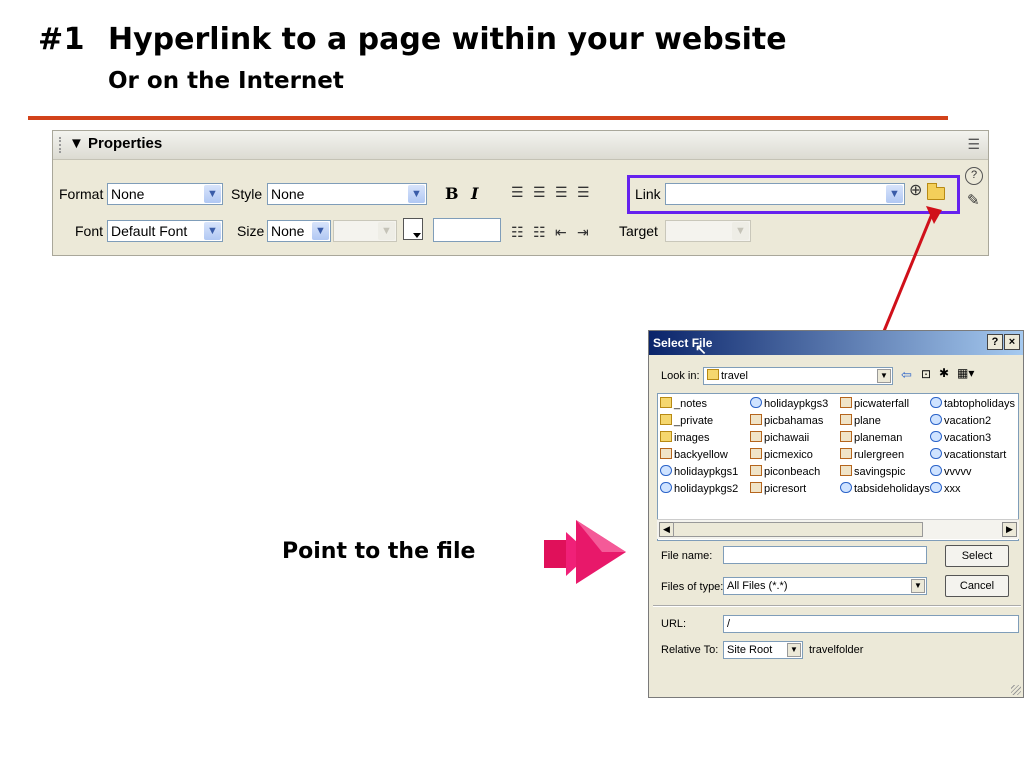 This screenshot has height=768, width=1024. I want to click on file-name-text: planeman, so click(878, 438).